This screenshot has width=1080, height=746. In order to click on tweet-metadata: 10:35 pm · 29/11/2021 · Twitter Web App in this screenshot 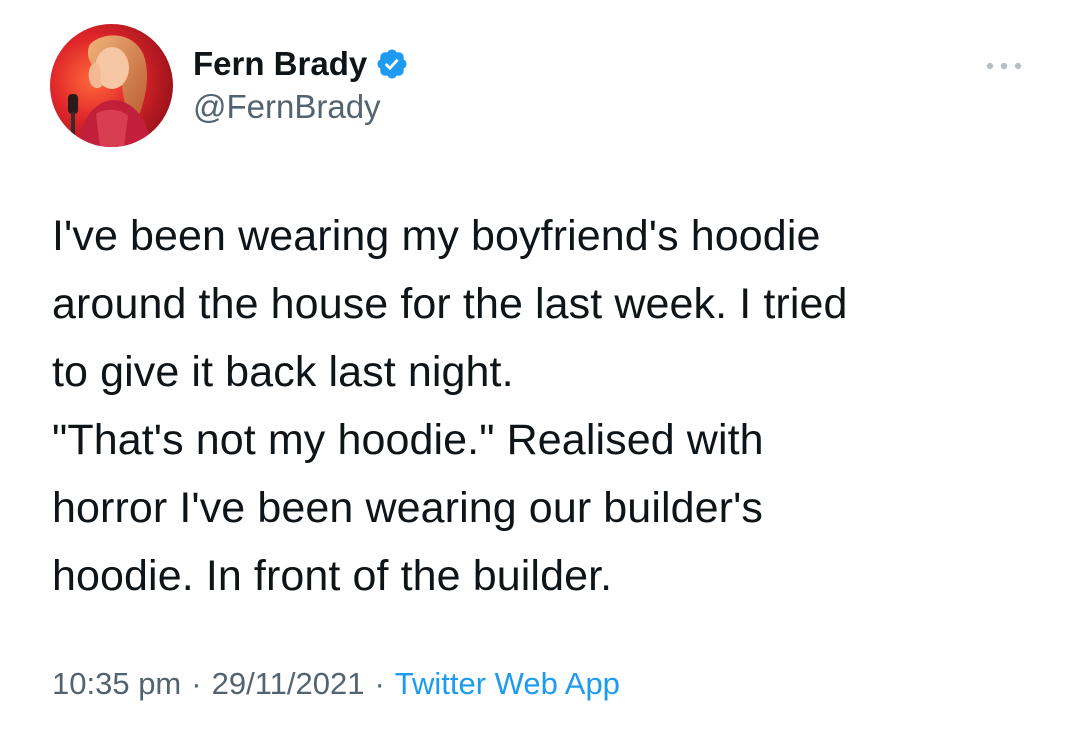, I will do `click(336, 684)`.